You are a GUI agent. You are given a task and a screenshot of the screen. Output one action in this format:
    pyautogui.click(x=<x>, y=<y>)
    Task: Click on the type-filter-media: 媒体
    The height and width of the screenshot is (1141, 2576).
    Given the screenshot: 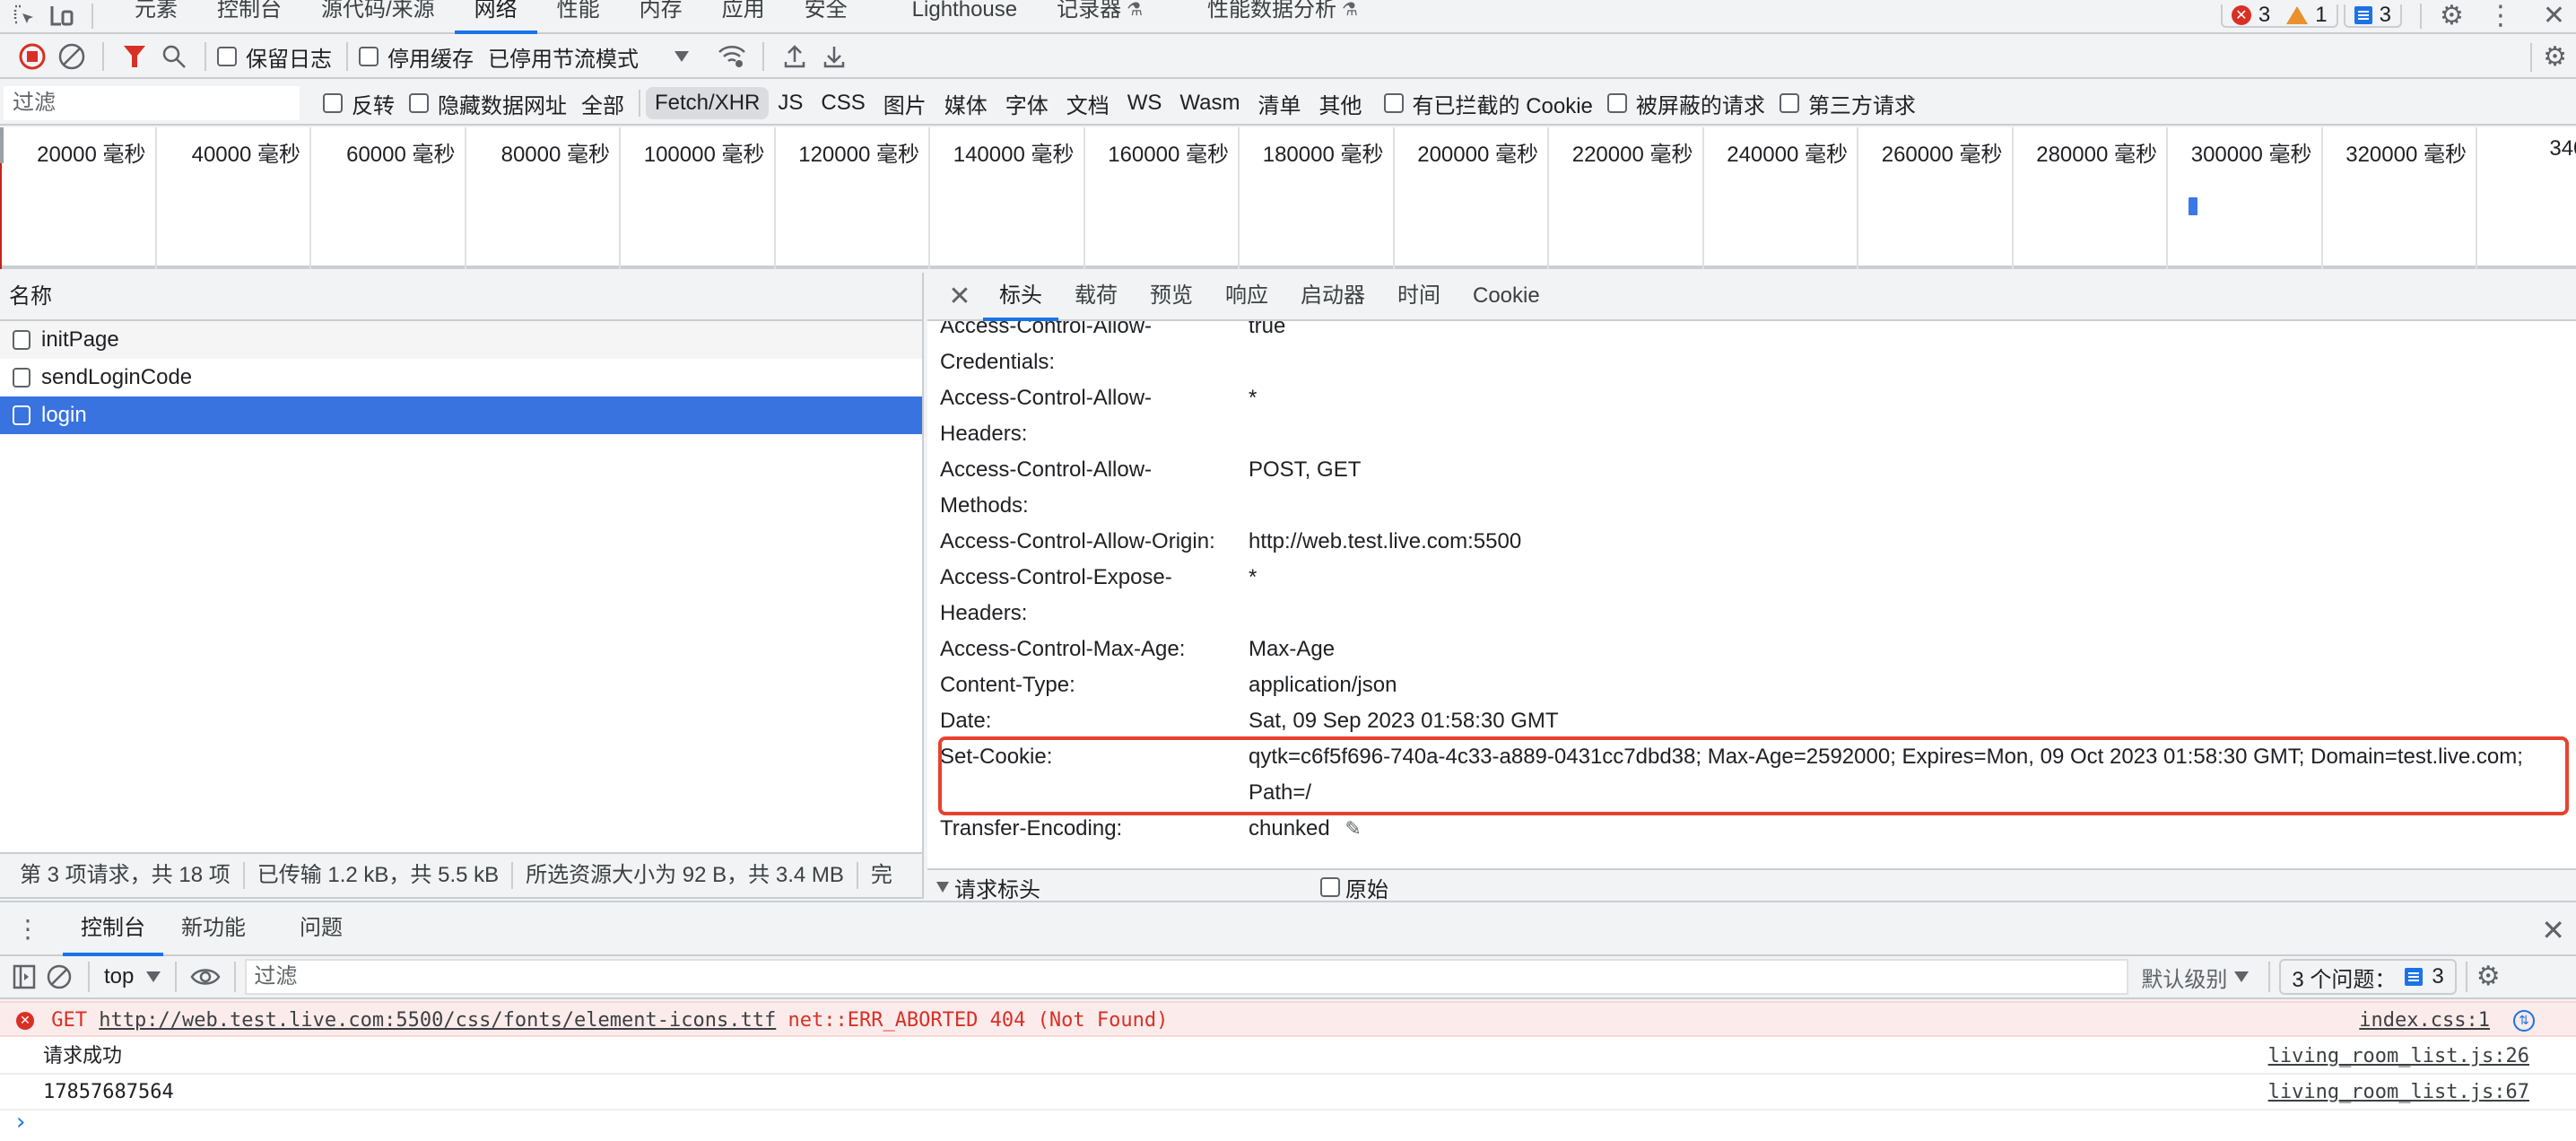 What is the action you would take?
    pyautogui.click(x=966, y=103)
    